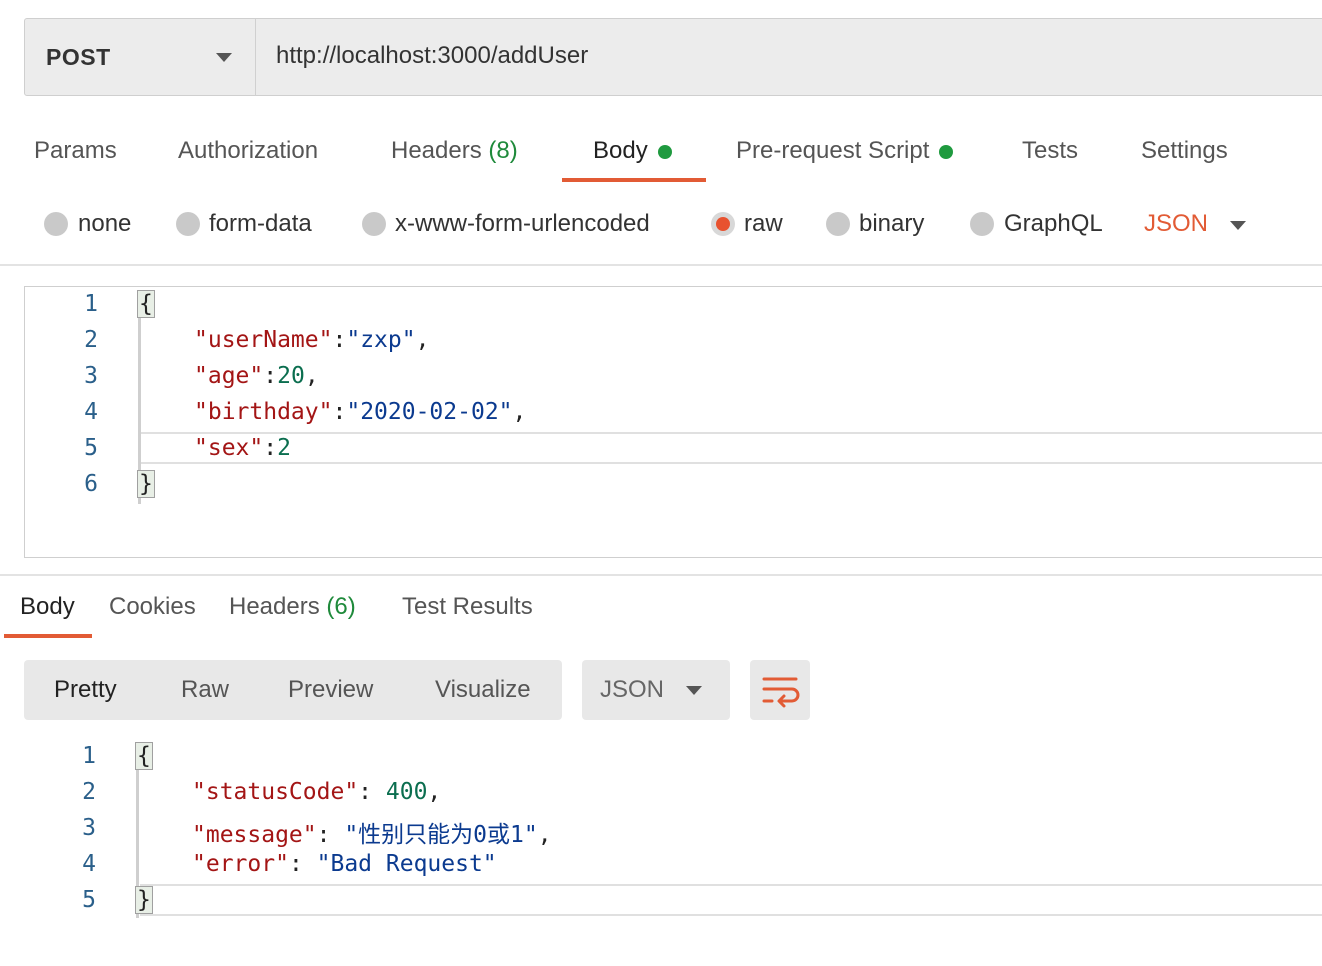 The image size is (1322, 966). I want to click on view-preview-button: Preview, so click(330, 690).